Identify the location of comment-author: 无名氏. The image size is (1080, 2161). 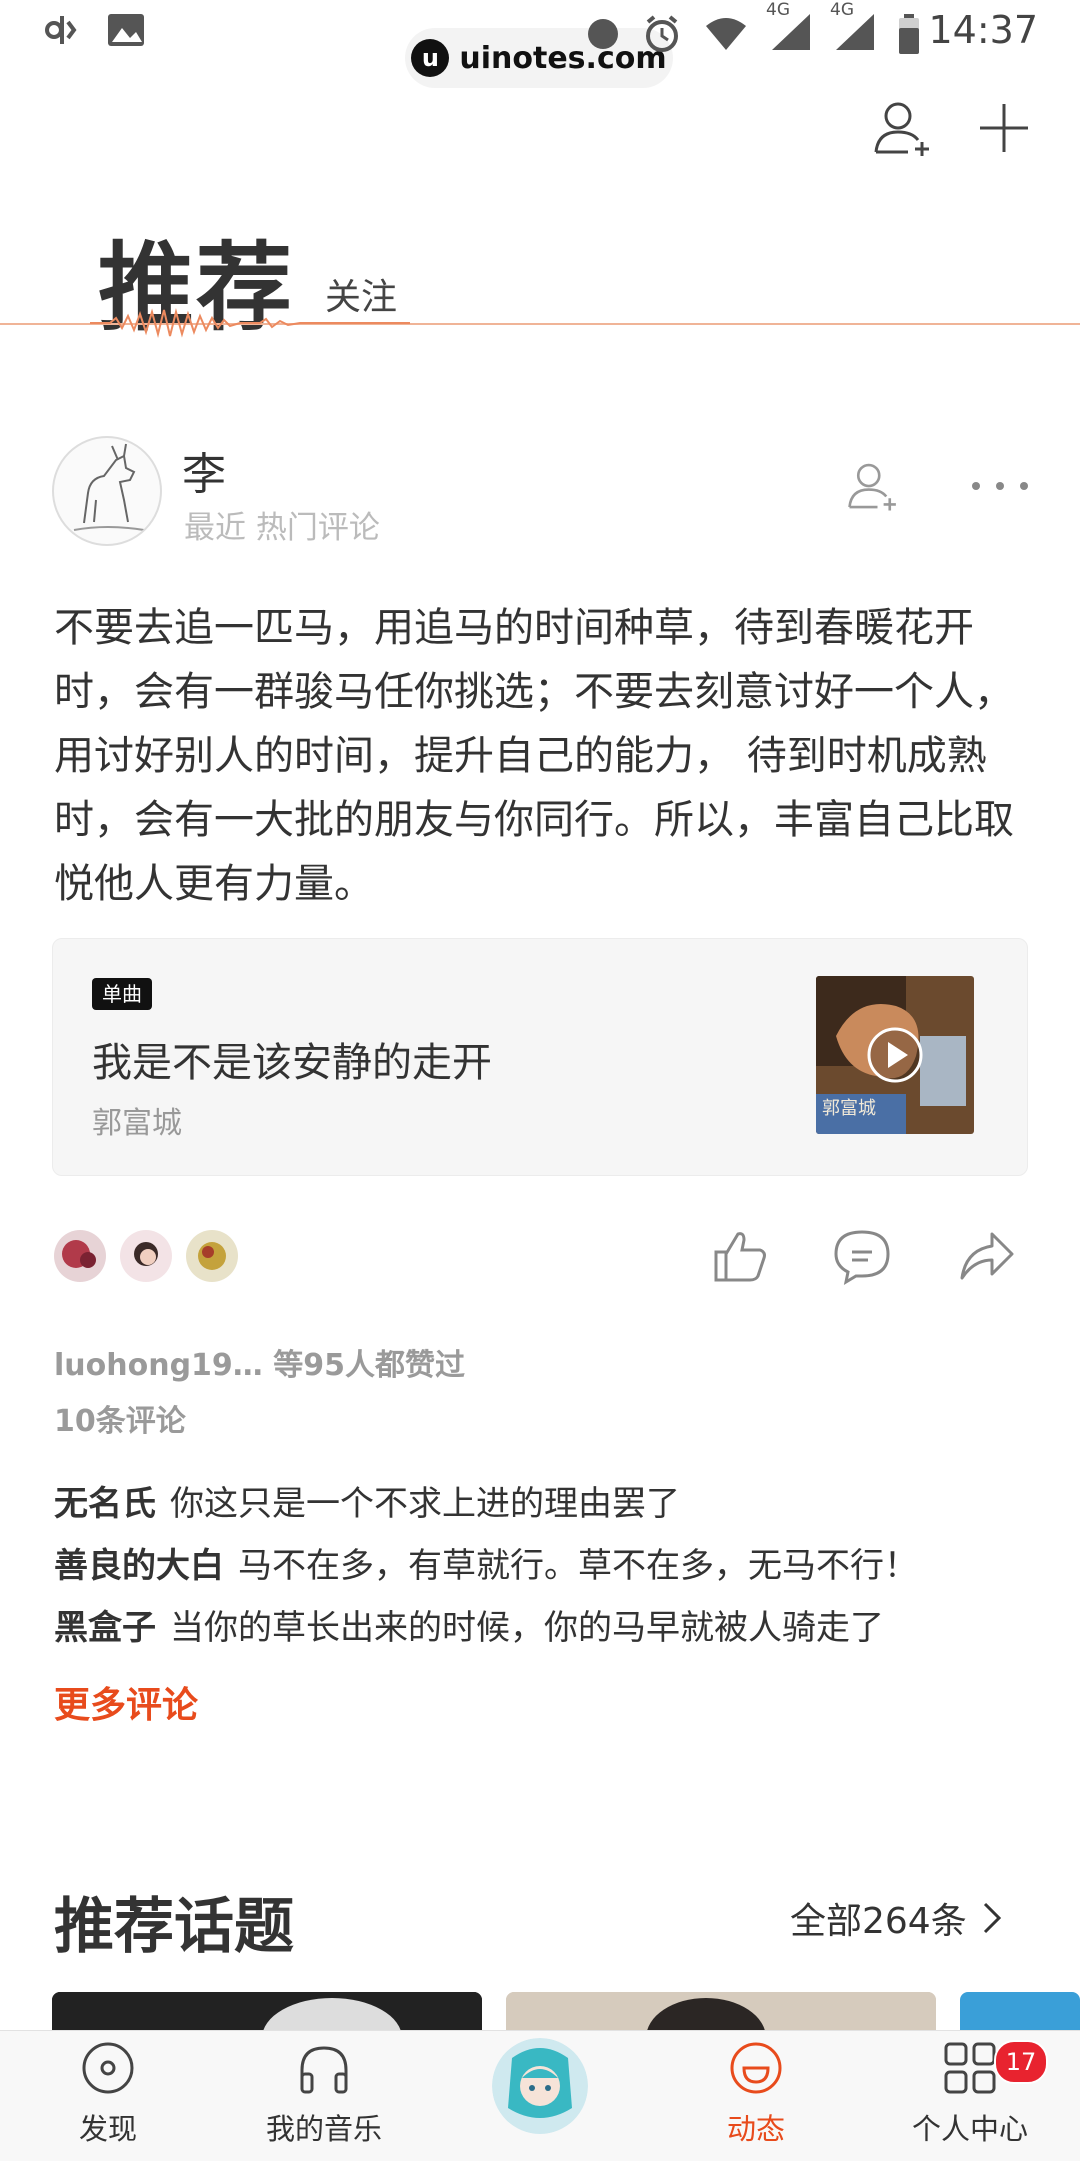
(105, 1504).